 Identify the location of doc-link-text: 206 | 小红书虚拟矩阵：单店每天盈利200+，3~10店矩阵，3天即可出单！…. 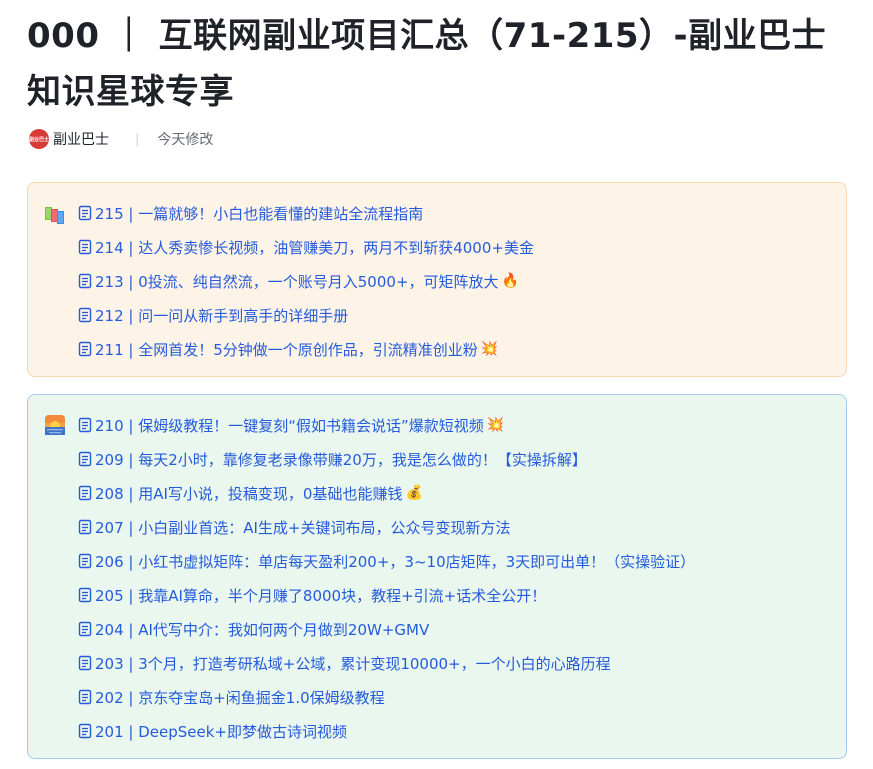
(395, 561).